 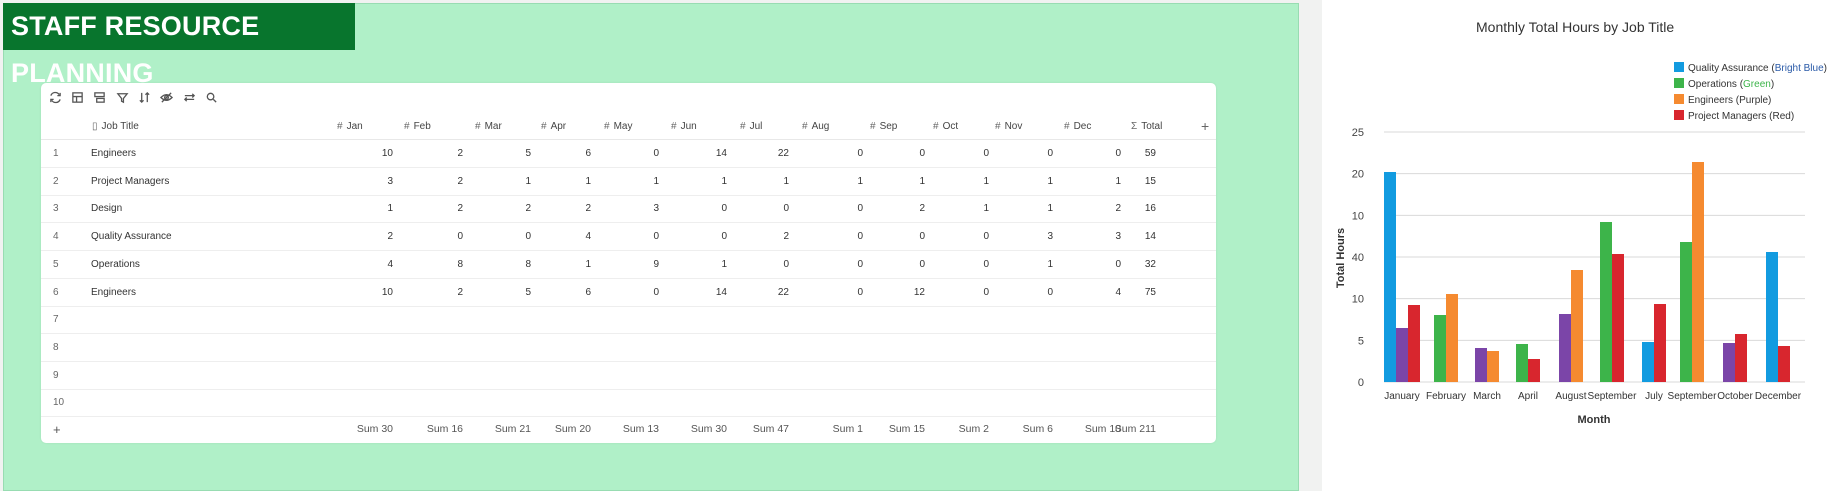 I want to click on total-cell: 75, so click(x=1136, y=293).